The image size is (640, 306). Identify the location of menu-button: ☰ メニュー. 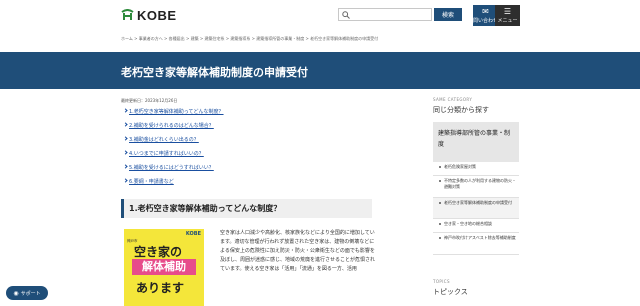
(507, 15).